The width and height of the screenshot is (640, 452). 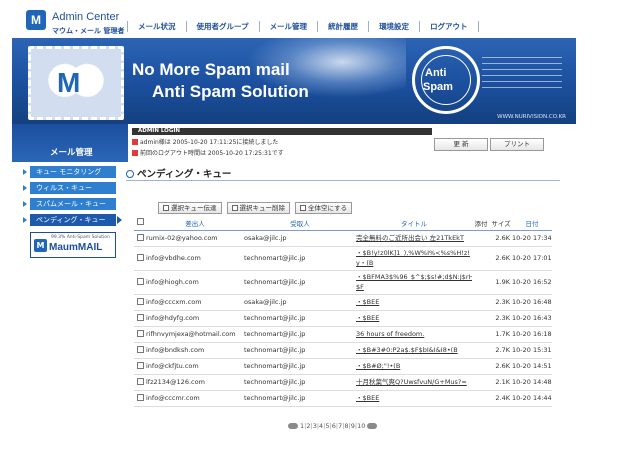 I want to click on nav-mail-management: メール管理, so click(x=288, y=26).